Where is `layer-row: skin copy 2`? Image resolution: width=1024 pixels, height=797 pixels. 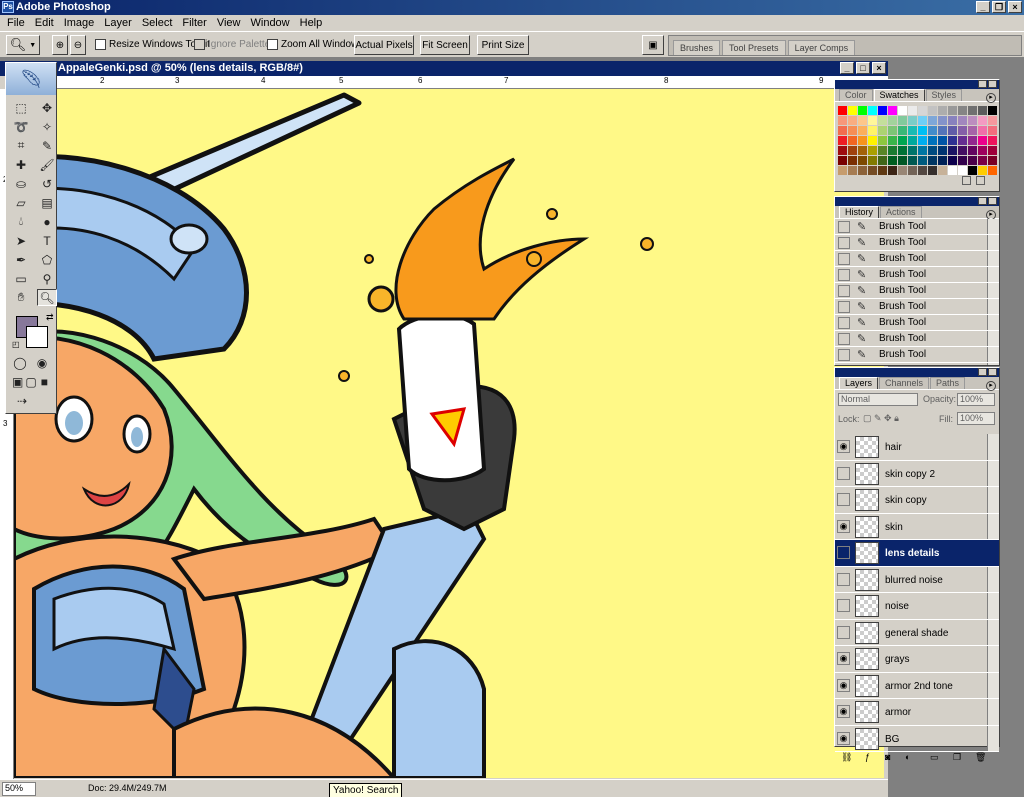
layer-row: skin copy 2 is located at coordinates (917, 474).